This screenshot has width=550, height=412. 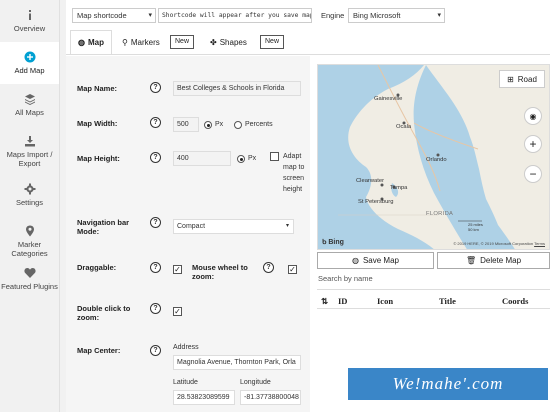 I want to click on map-type-button: ⊞ Road, so click(x=522, y=79).